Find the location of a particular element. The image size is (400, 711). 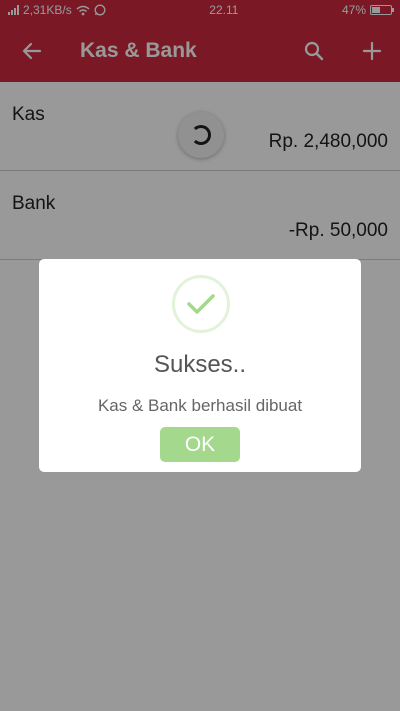

success-icon-circle is located at coordinates (201, 304).